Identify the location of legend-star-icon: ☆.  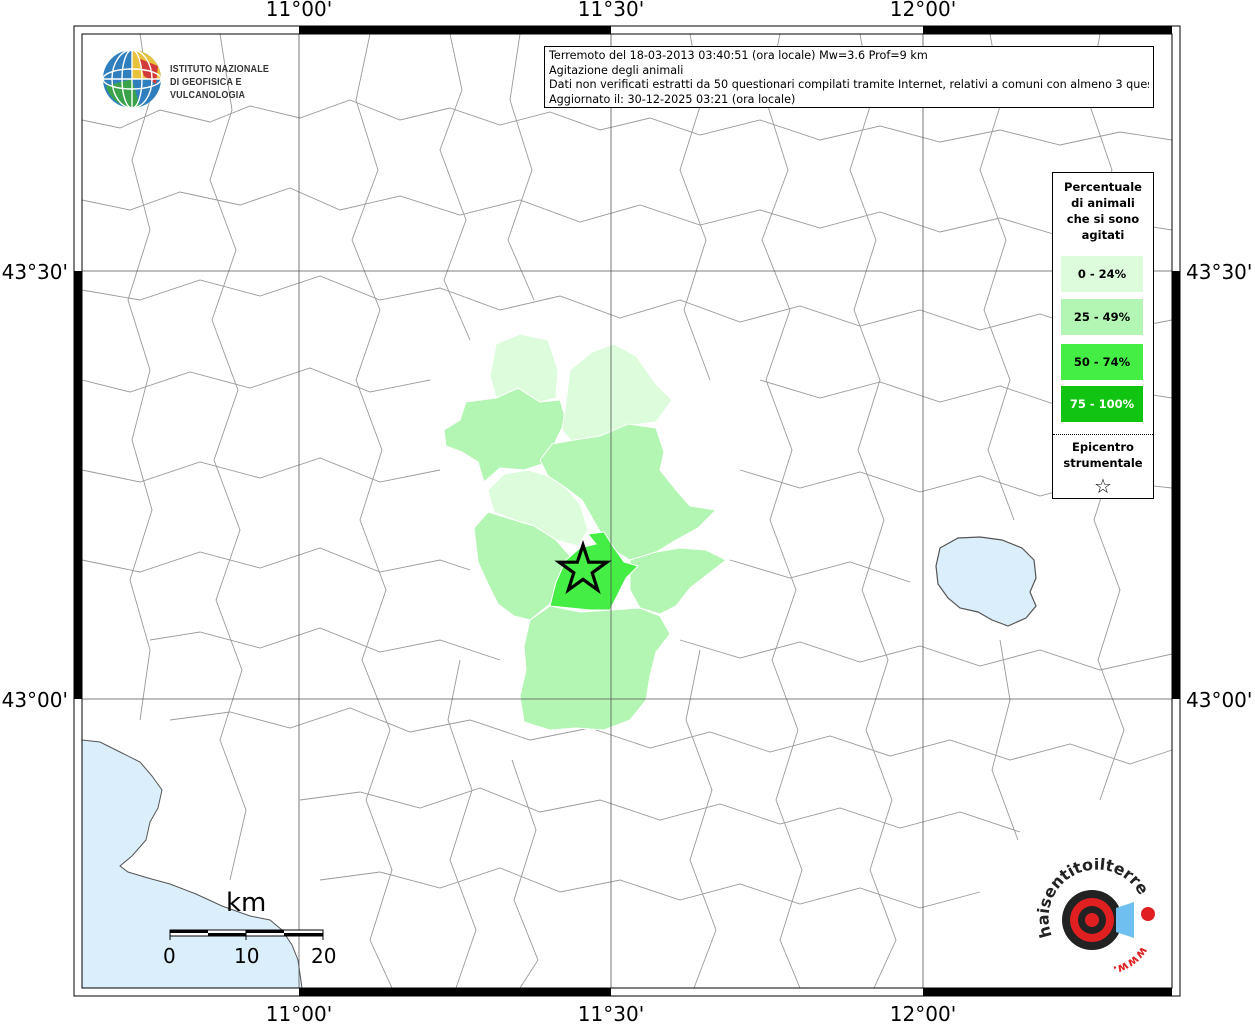
(1103, 486).